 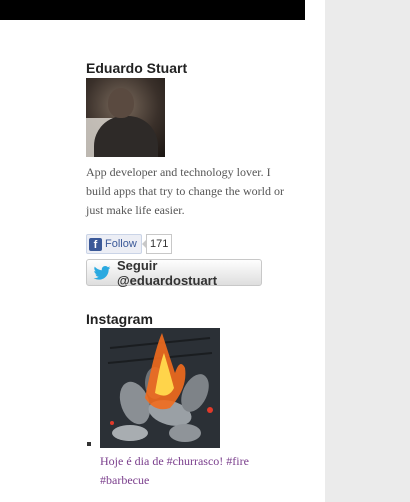 What do you see at coordinates (89, 444) in the screenshot?
I see `list-bullet` at bounding box center [89, 444].